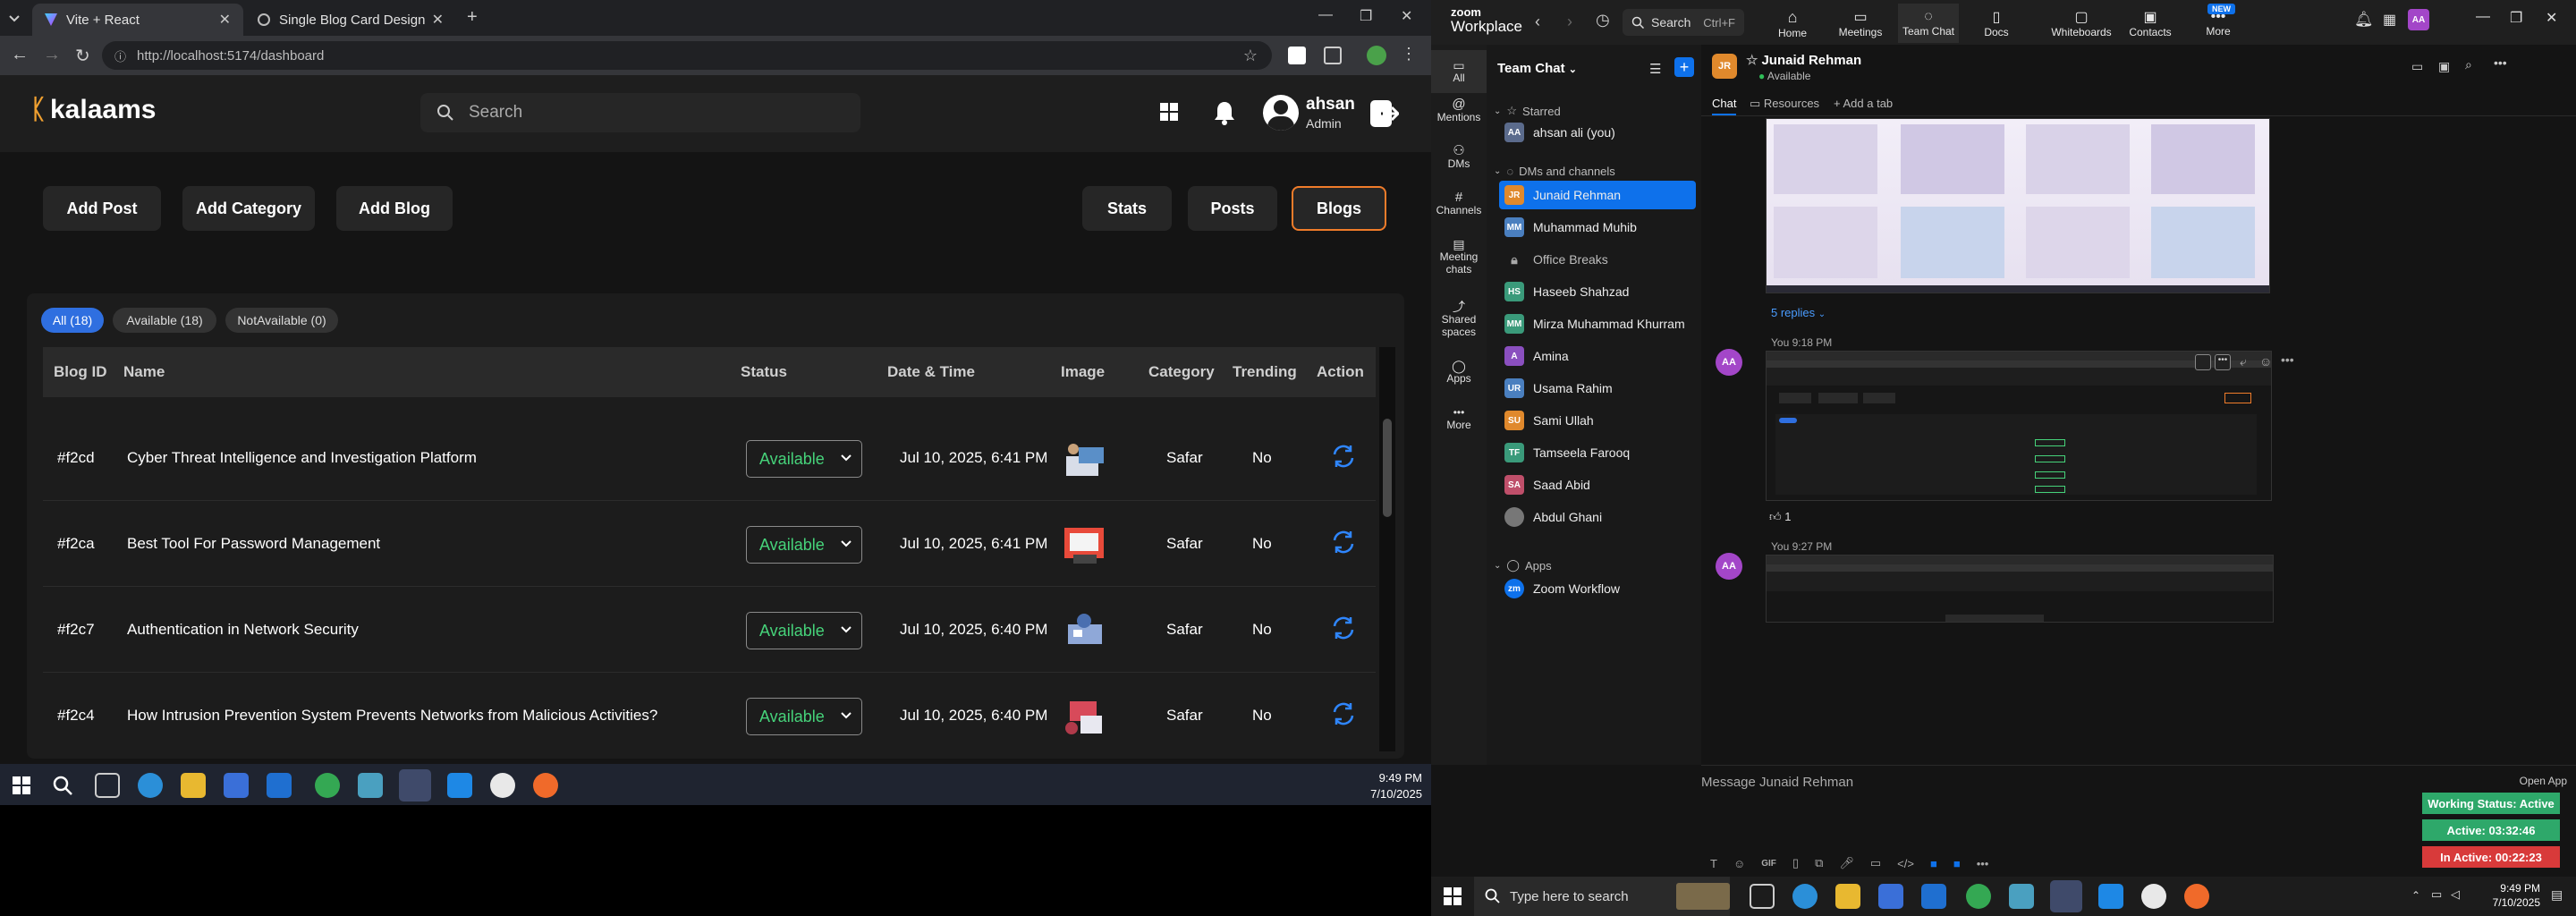 The width and height of the screenshot is (2576, 916). What do you see at coordinates (1297, 55) in the screenshot?
I see `extension-icon` at bounding box center [1297, 55].